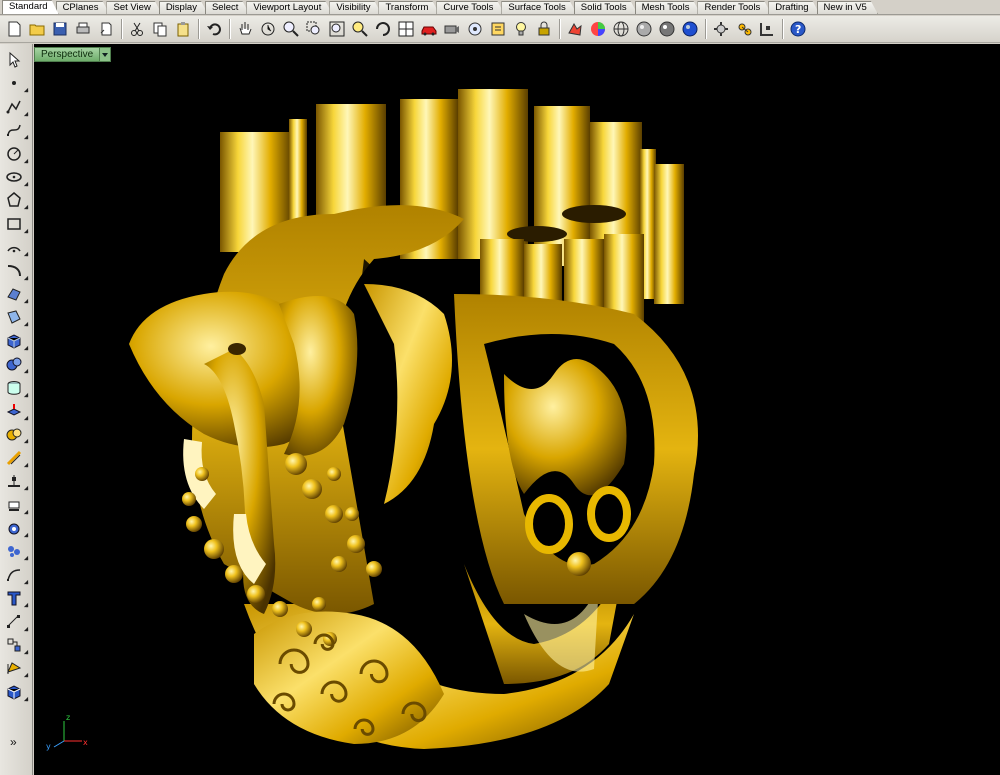 The width and height of the screenshot is (1000, 775). What do you see at coordinates (14, 29) in the screenshot?
I see `new-icon` at bounding box center [14, 29].